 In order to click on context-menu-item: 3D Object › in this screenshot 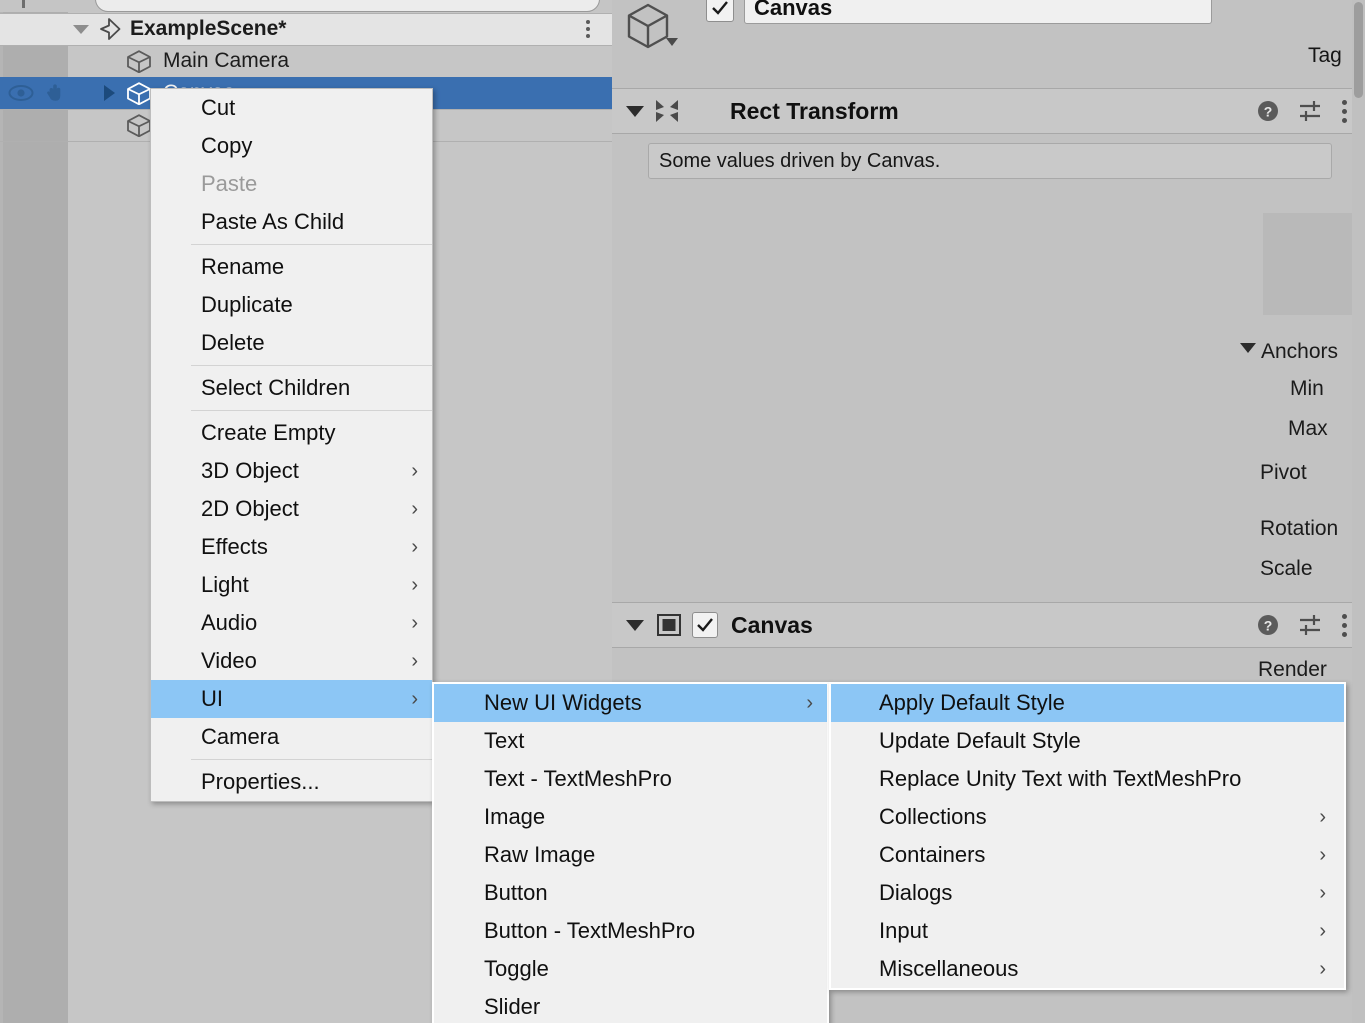, I will do `click(291, 471)`.